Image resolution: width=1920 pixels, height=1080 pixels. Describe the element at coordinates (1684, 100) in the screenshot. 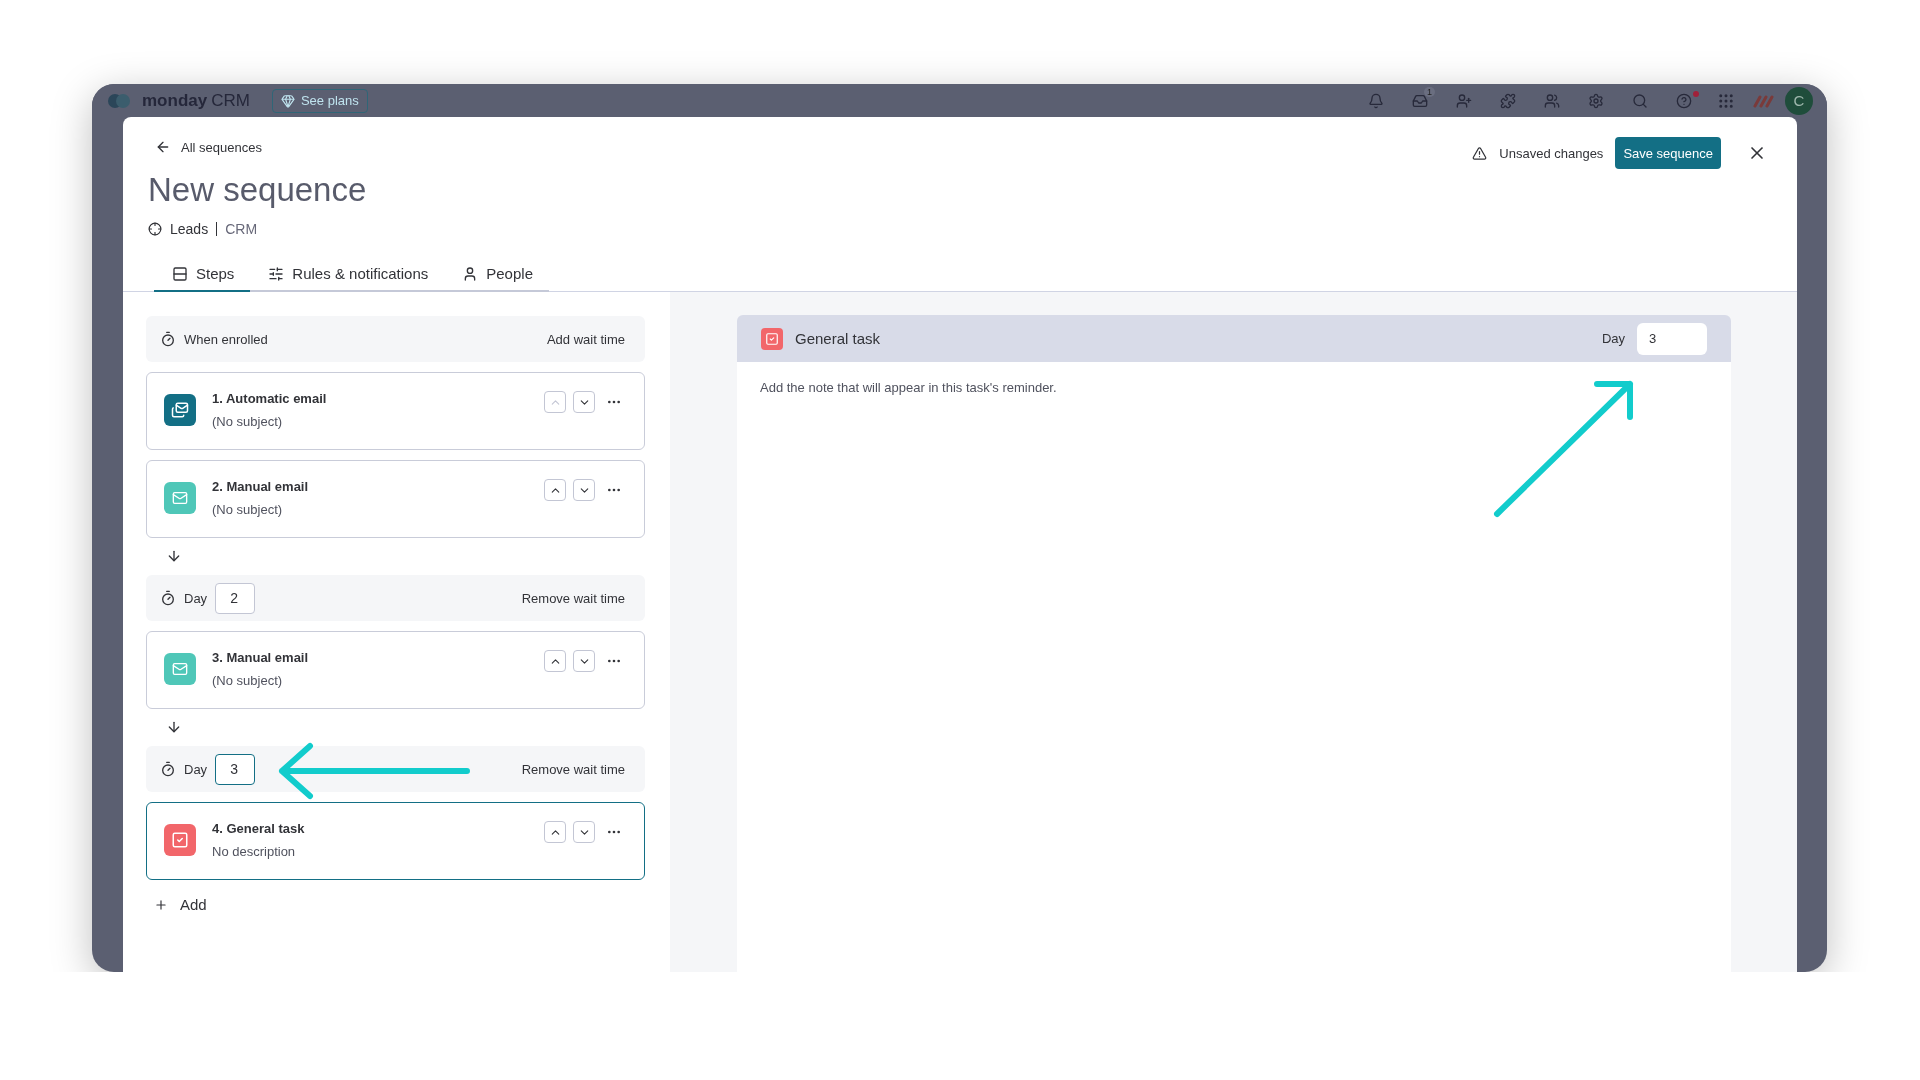

I see `help-icon` at that location.